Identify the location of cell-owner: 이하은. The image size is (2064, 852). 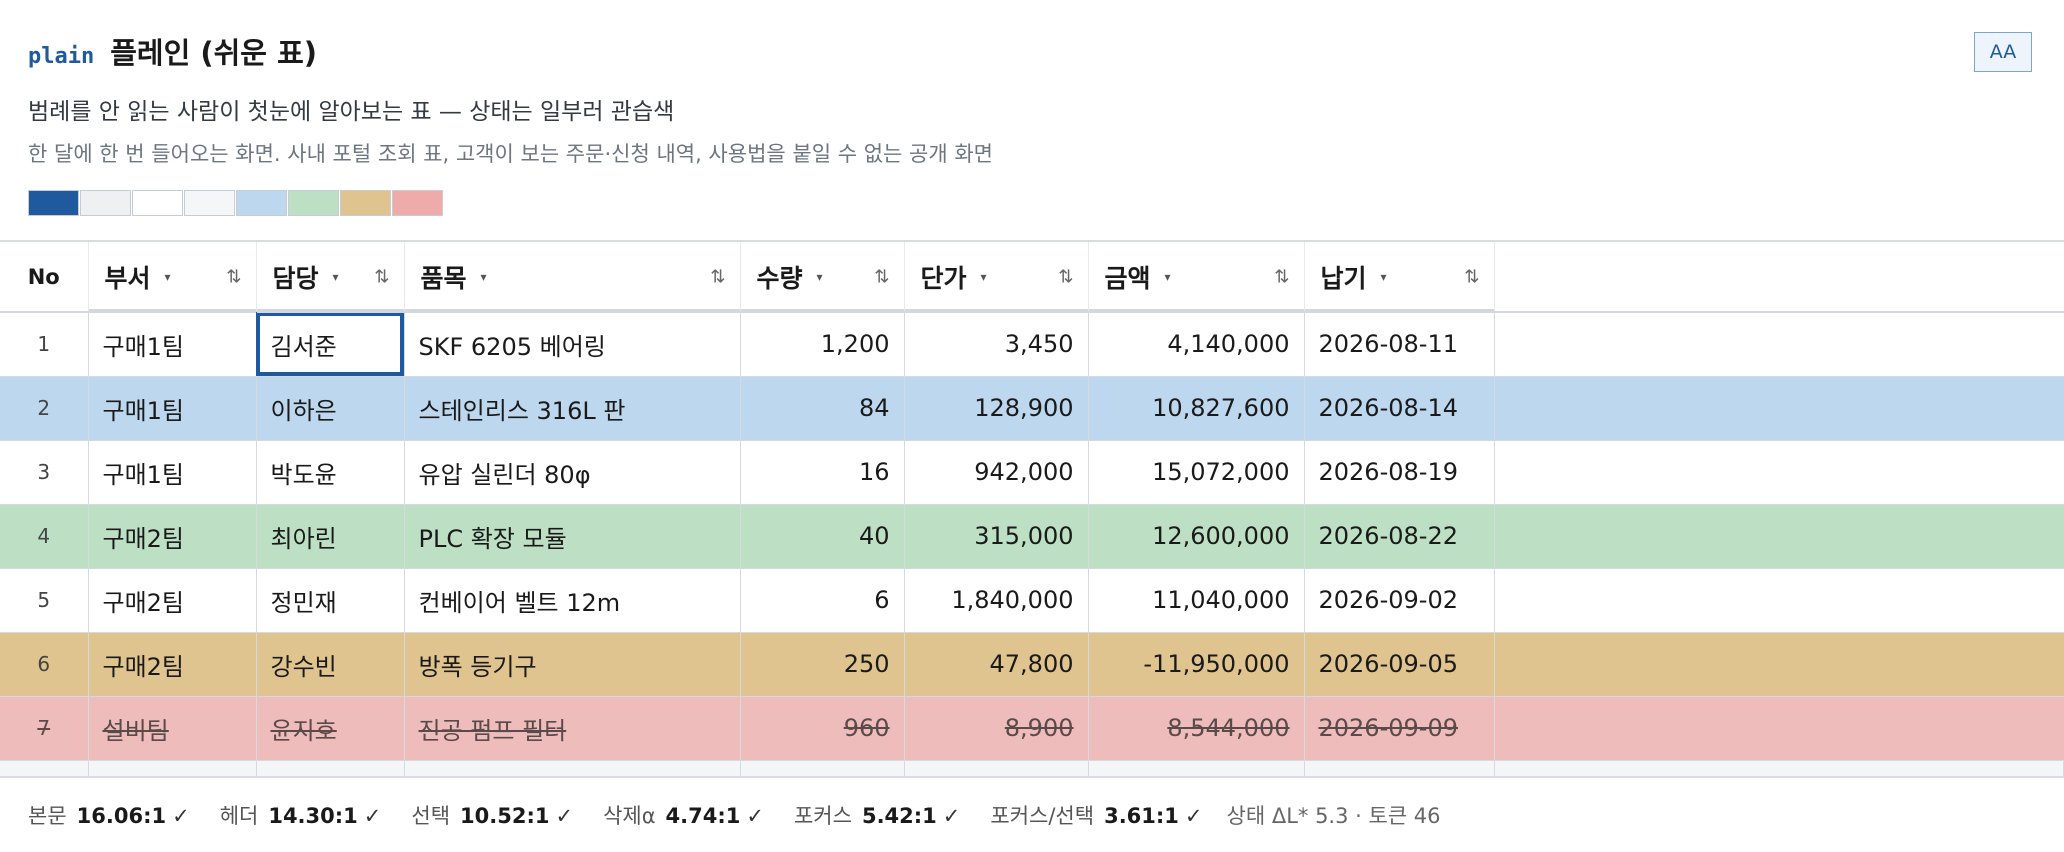
(330, 408).